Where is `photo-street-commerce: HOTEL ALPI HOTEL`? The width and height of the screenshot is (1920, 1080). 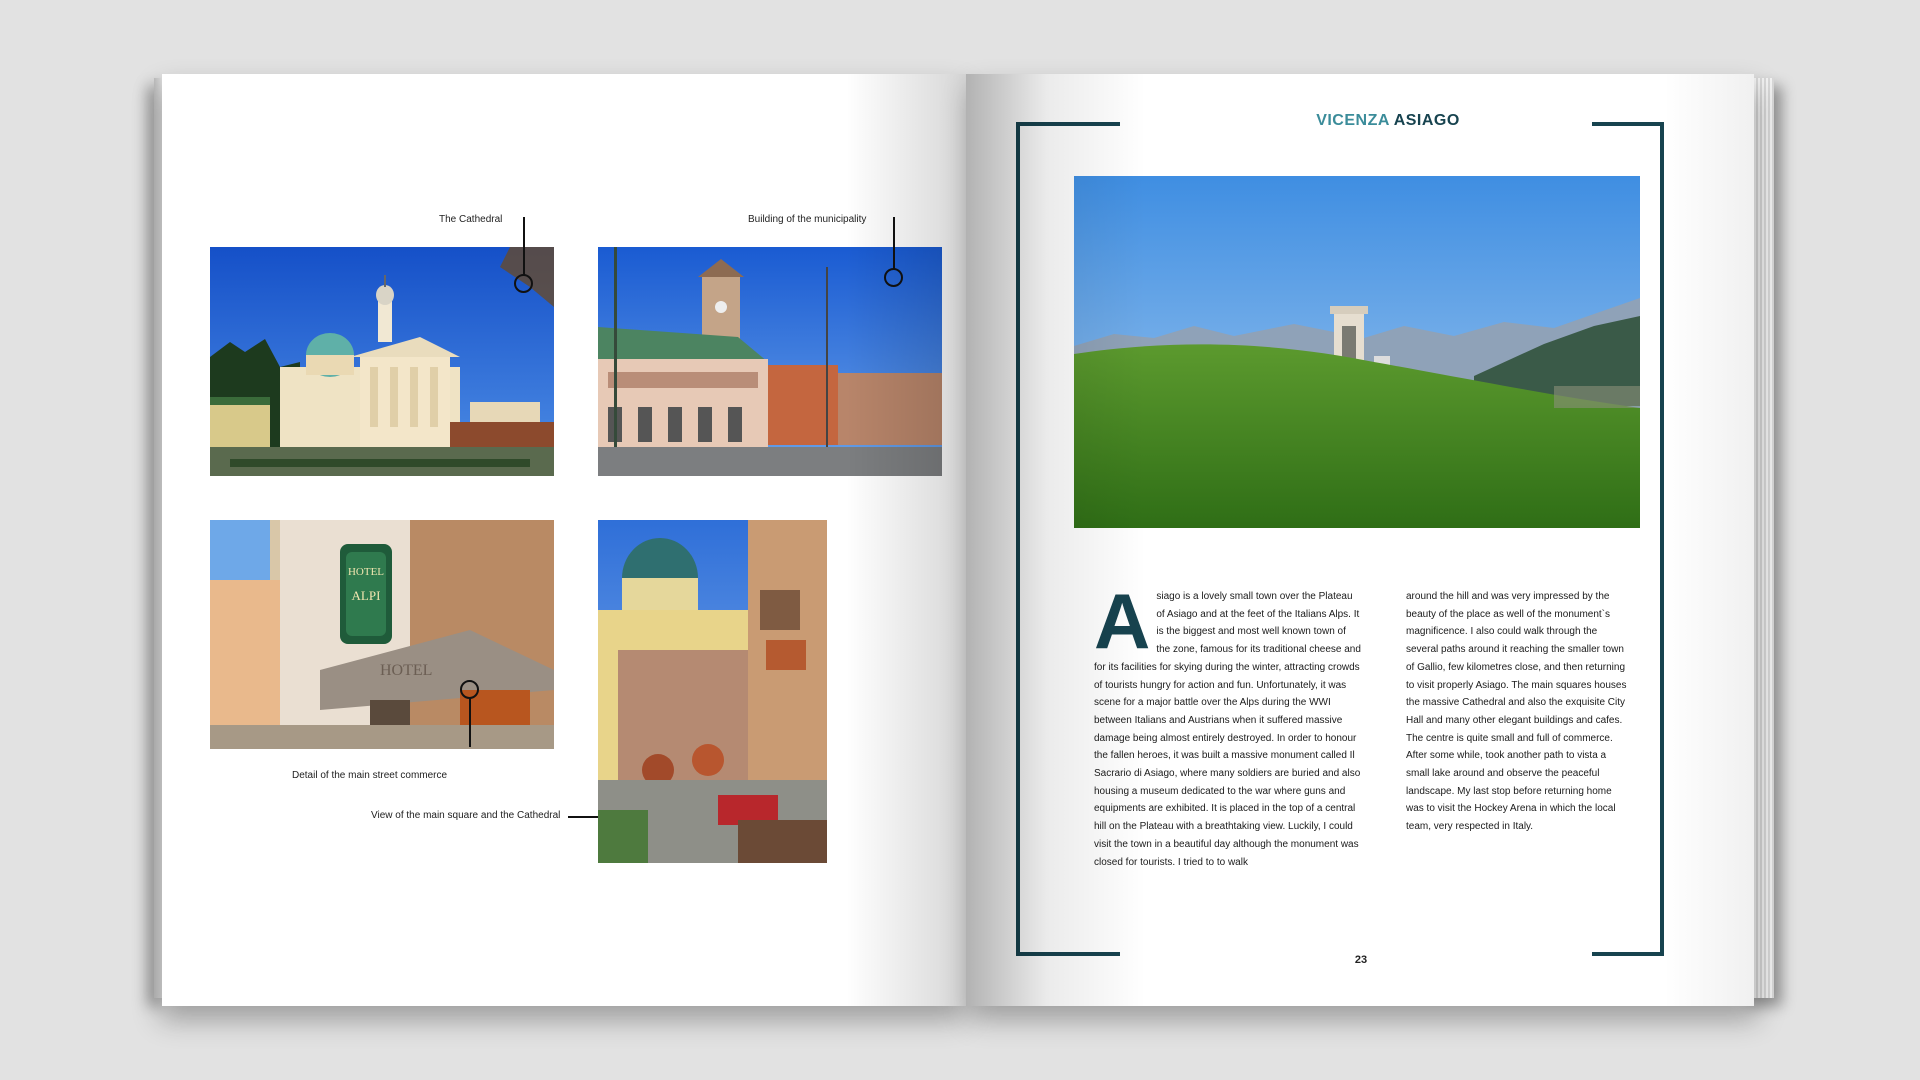 photo-street-commerce: HOTEL ALPI HOTEL is located at coordinates (382, 634).